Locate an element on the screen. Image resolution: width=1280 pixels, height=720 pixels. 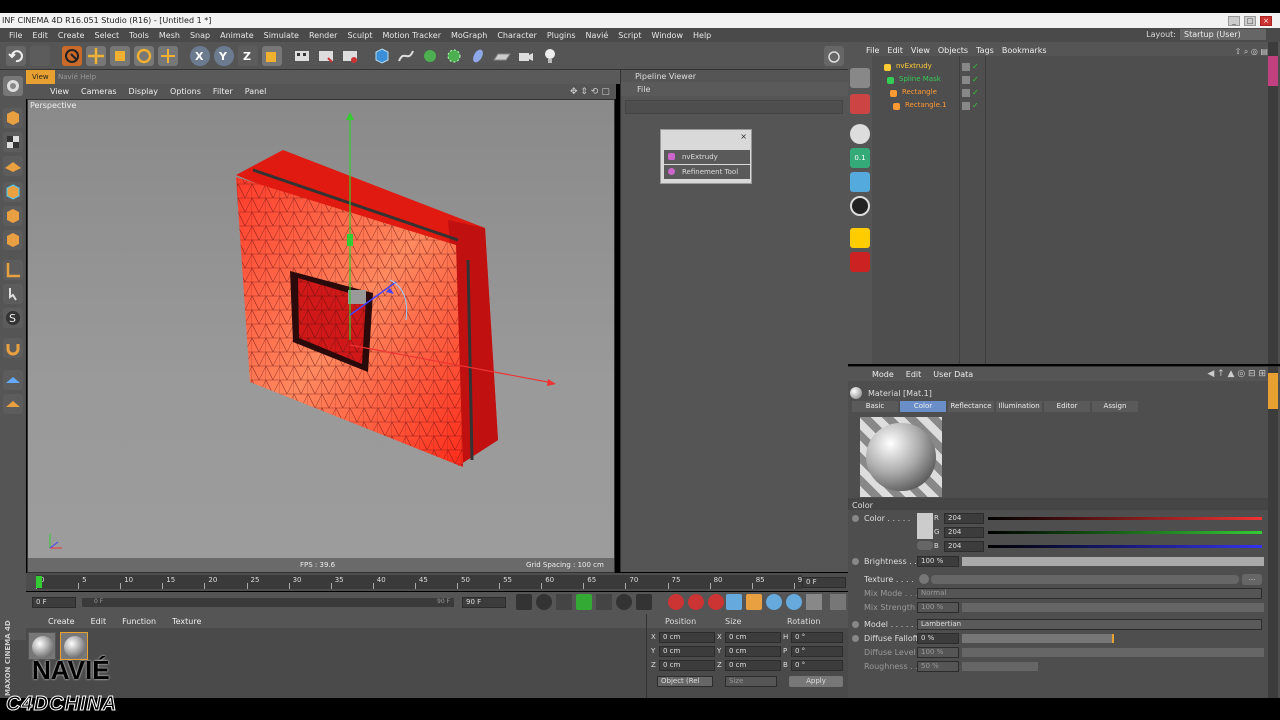
polygons-mode-icon is located at coordinates (13, 240).